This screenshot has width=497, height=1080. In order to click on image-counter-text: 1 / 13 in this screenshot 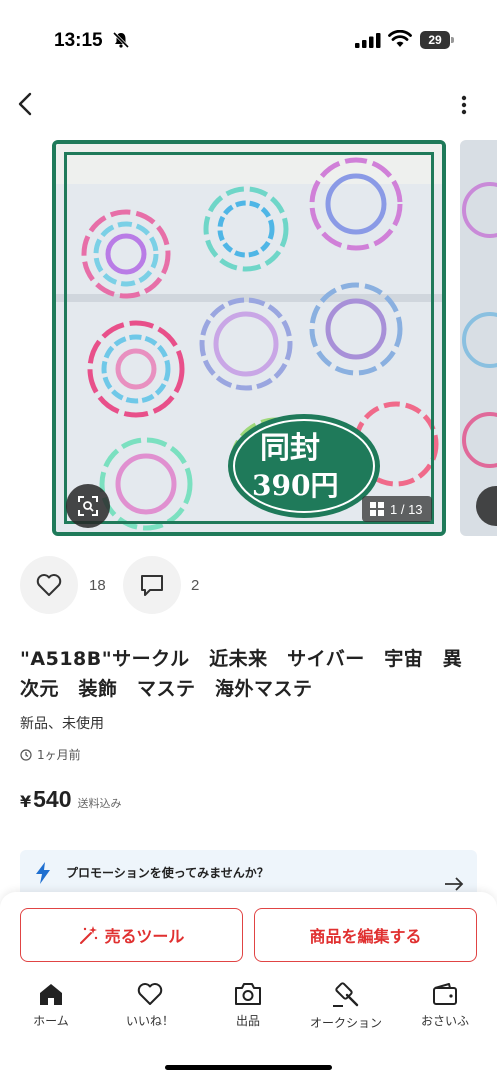, I will do `click(406, 509)`.